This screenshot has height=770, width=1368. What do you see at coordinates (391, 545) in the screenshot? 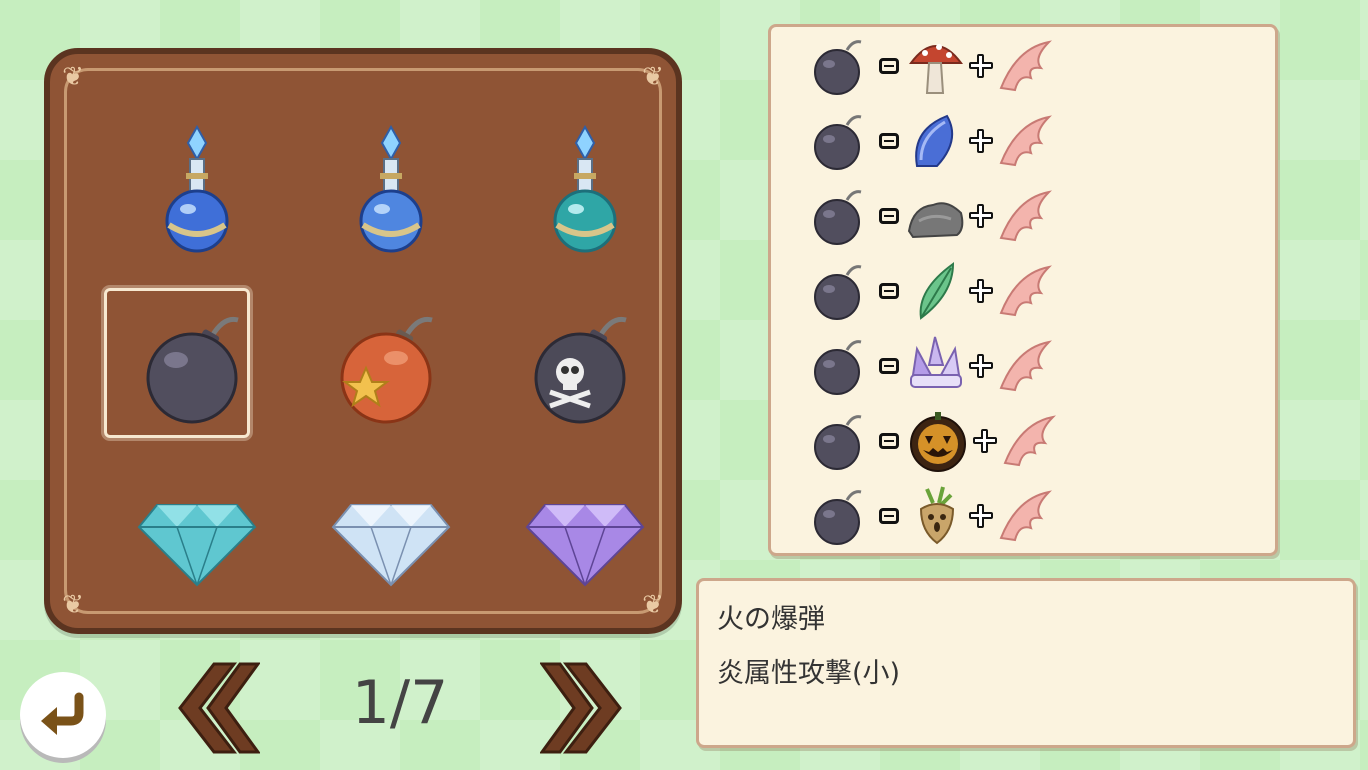
I see `white-gem-icon` at bounding box center [391, 545].